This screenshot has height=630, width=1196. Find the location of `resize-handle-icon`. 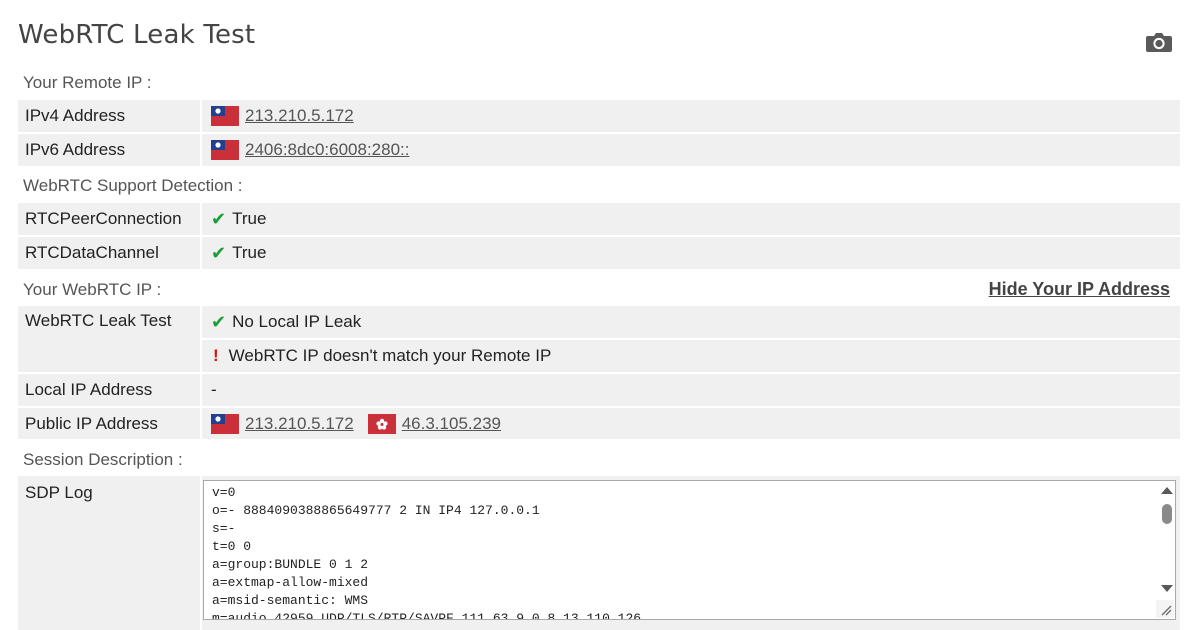

resize-handle-icon is located at coordinates (1165, 609).